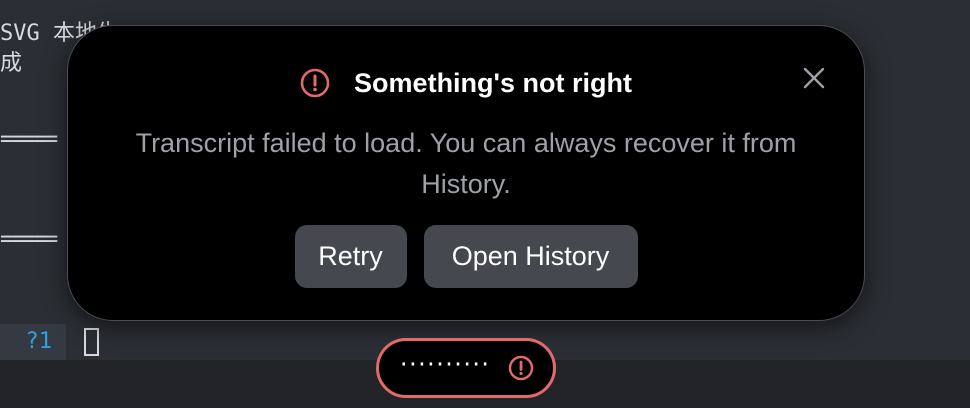  I want to click on dialog-header: Something's not right, so click(466, 83).